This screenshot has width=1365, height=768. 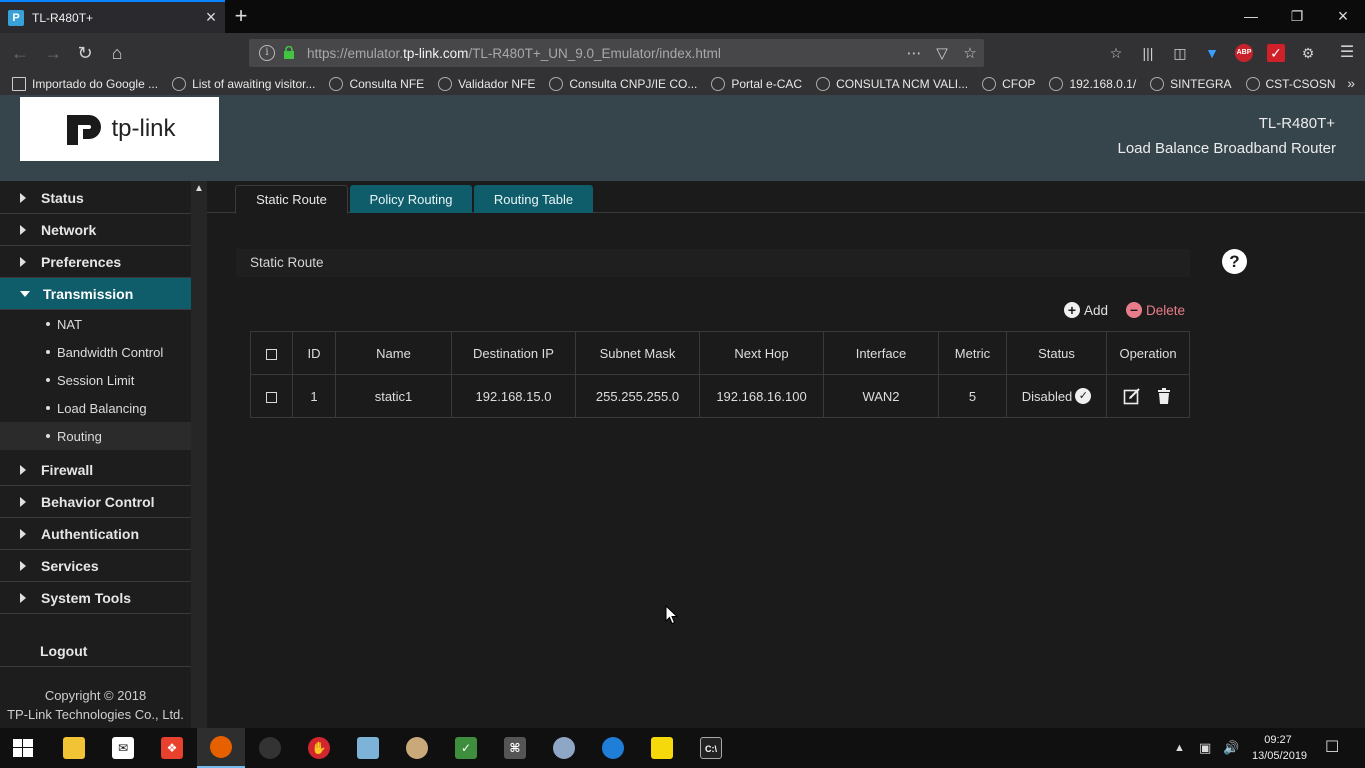 What do you see at coordinates (682, 16) in the screenshot?
I see `browser-tab-bar: P TL-R480T+ × + — ❐ ×` at bounding box center [682, 16].